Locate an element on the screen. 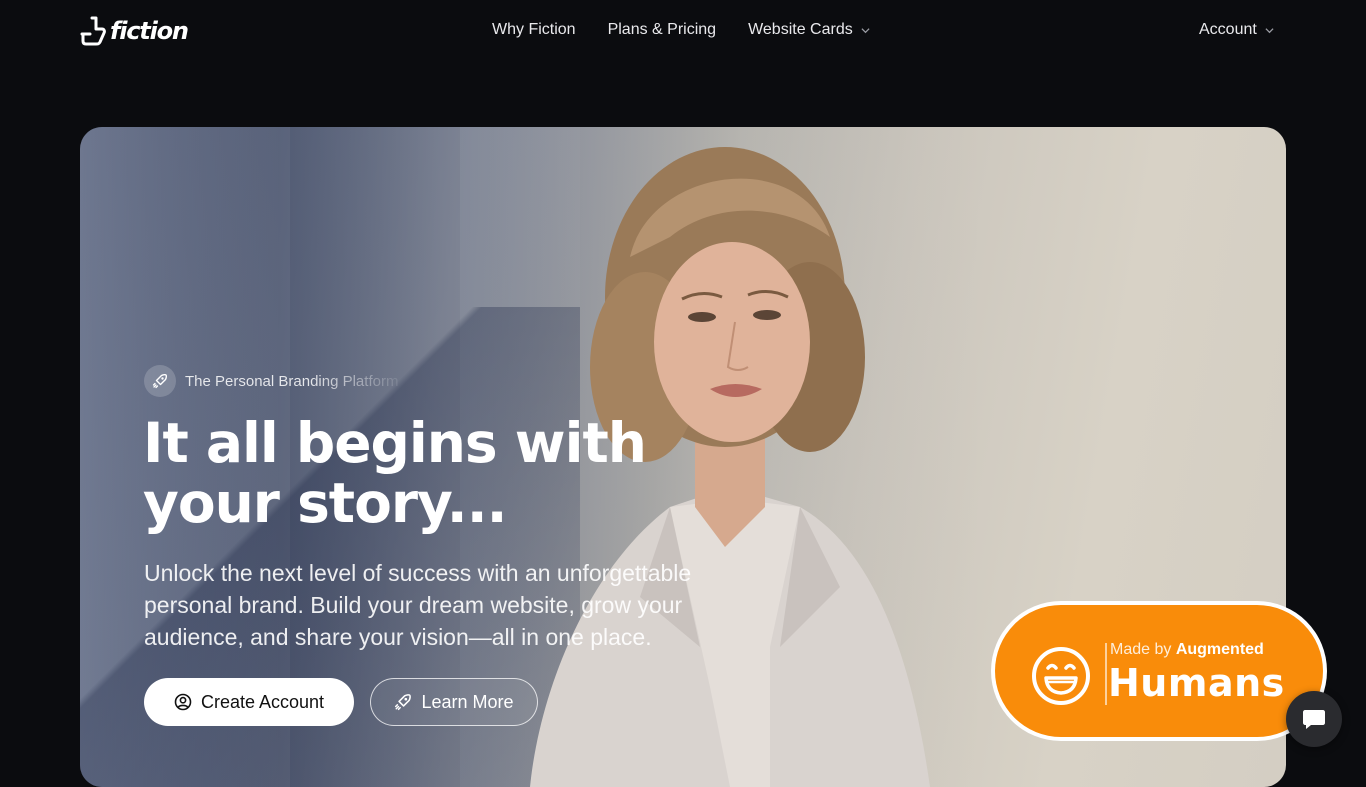 This screenshot has height=787, width=1366. made-by-prefix: Made by is located at coordinates (1141, 649).